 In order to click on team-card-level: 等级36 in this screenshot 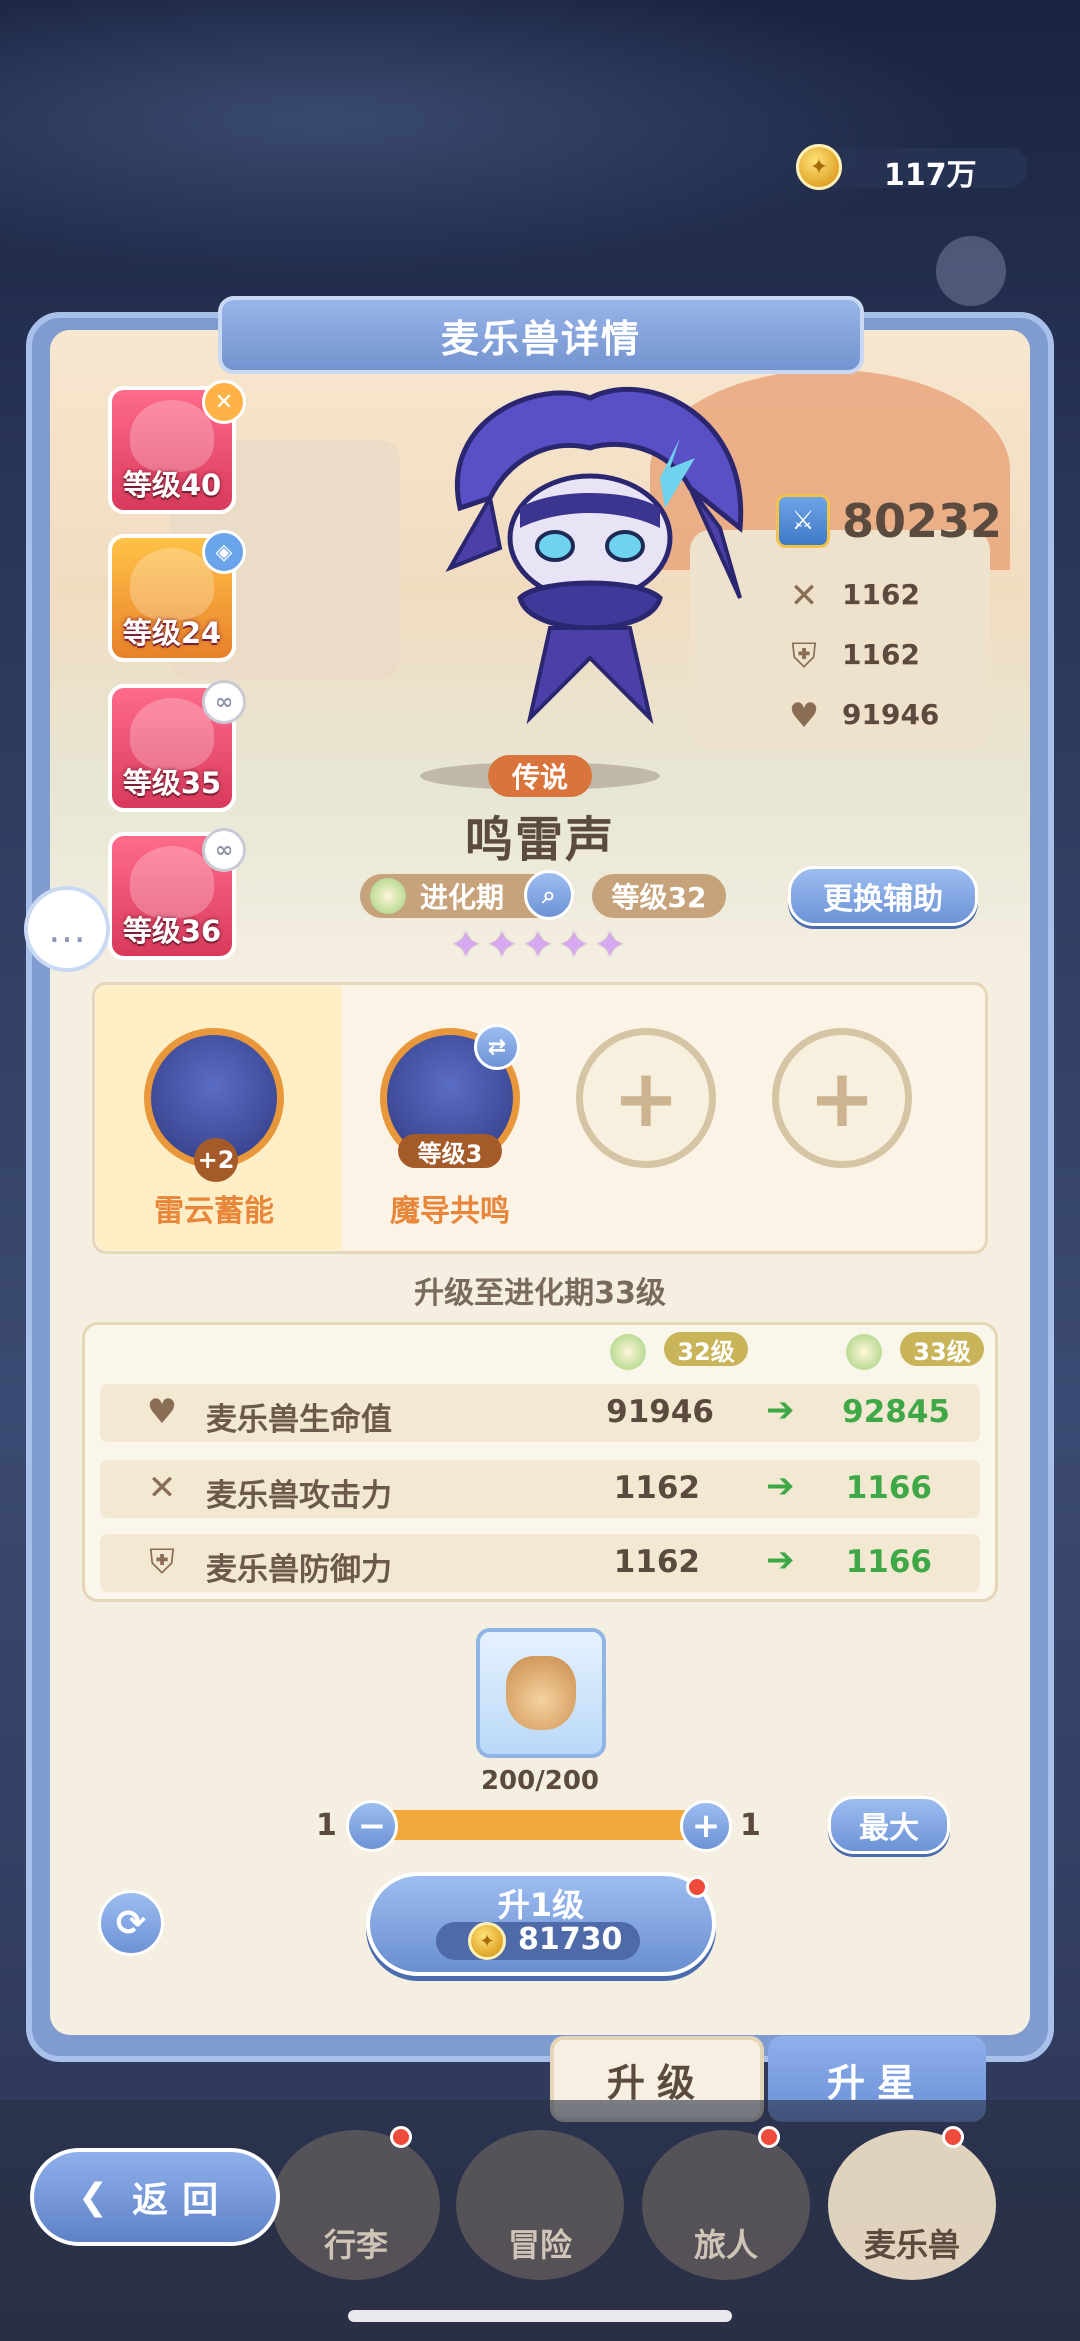, I will do `click(172, 931)`.